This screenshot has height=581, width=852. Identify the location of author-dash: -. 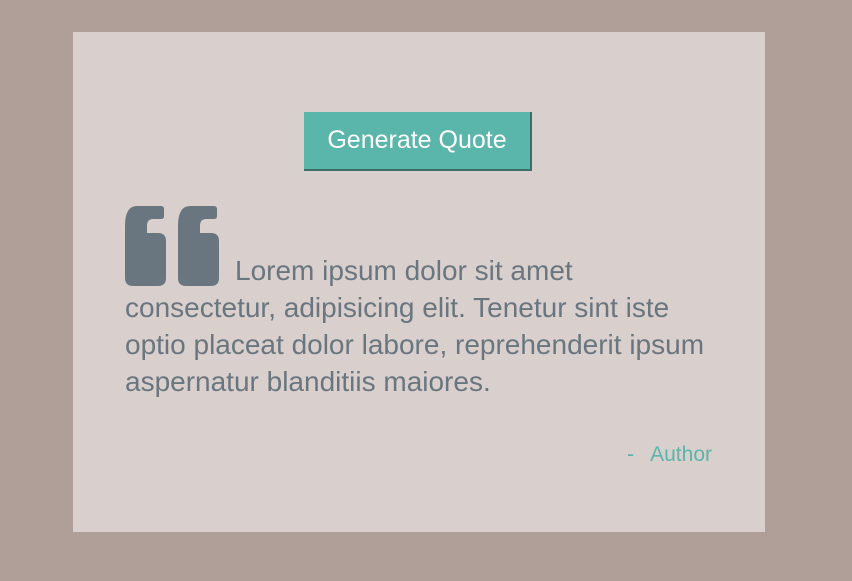
(631, 454).